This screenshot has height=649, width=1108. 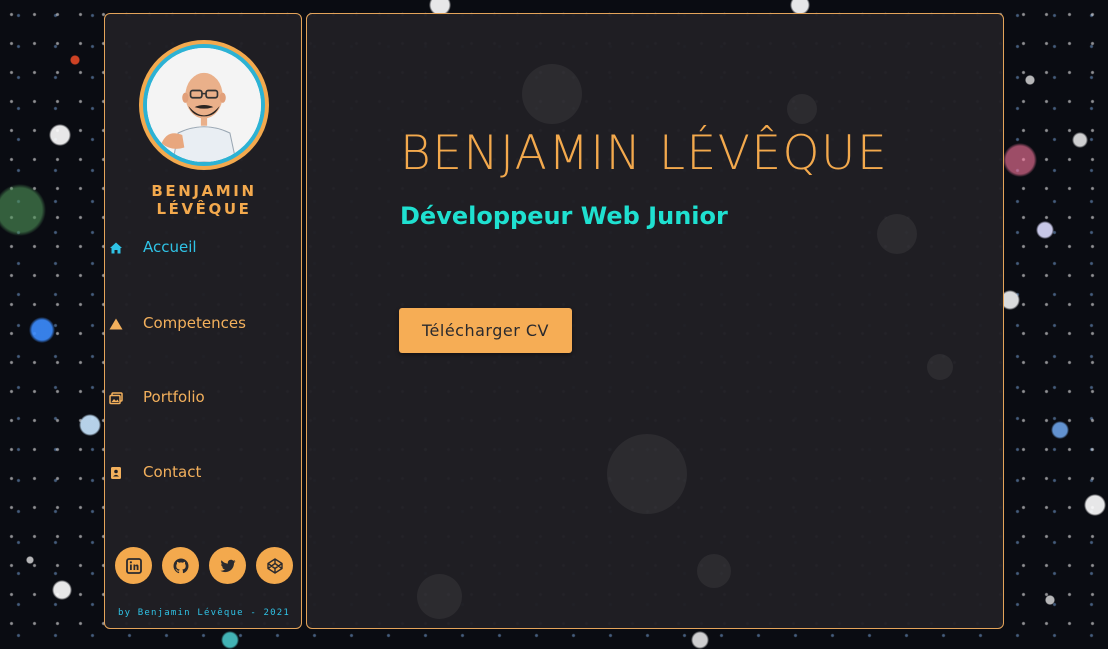 I want to click on twitter-link, so click(x=227, y=565).